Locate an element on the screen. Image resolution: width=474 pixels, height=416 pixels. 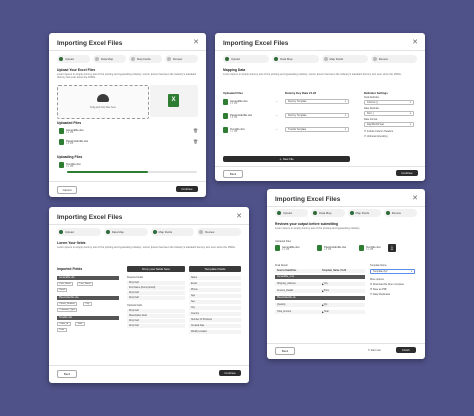
template-field: Number Of Products is located at coordinates (215, 320).